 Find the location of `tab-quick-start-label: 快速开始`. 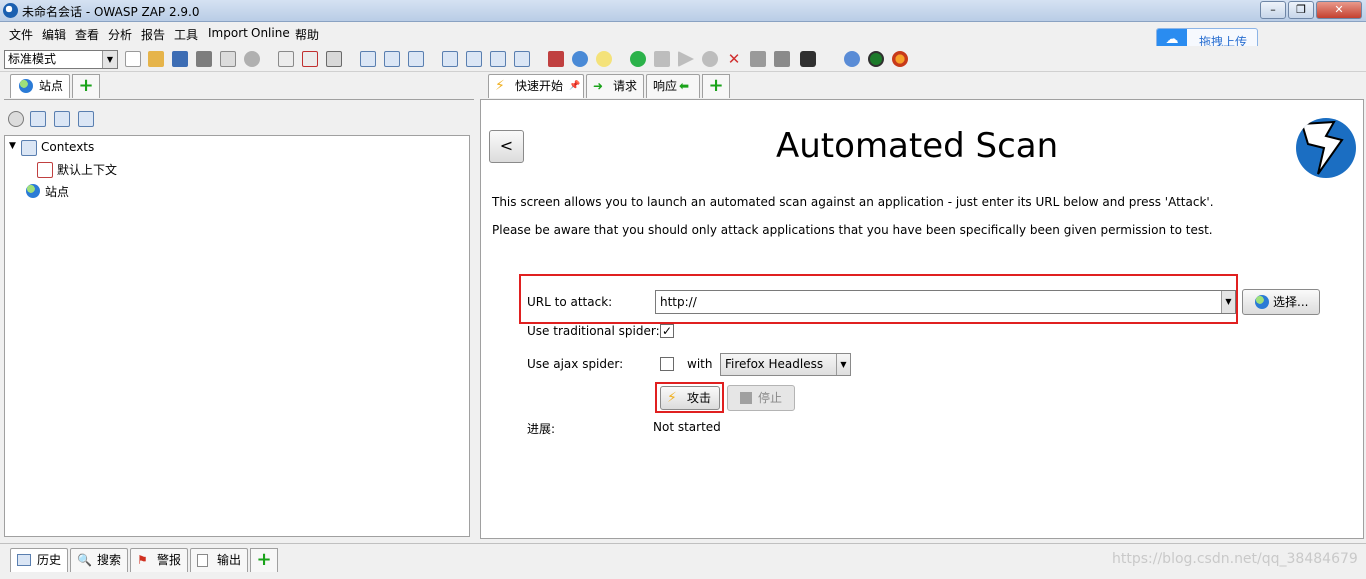

tab-quick-start-label: 快速开始 is located at coordinates (539, 86).